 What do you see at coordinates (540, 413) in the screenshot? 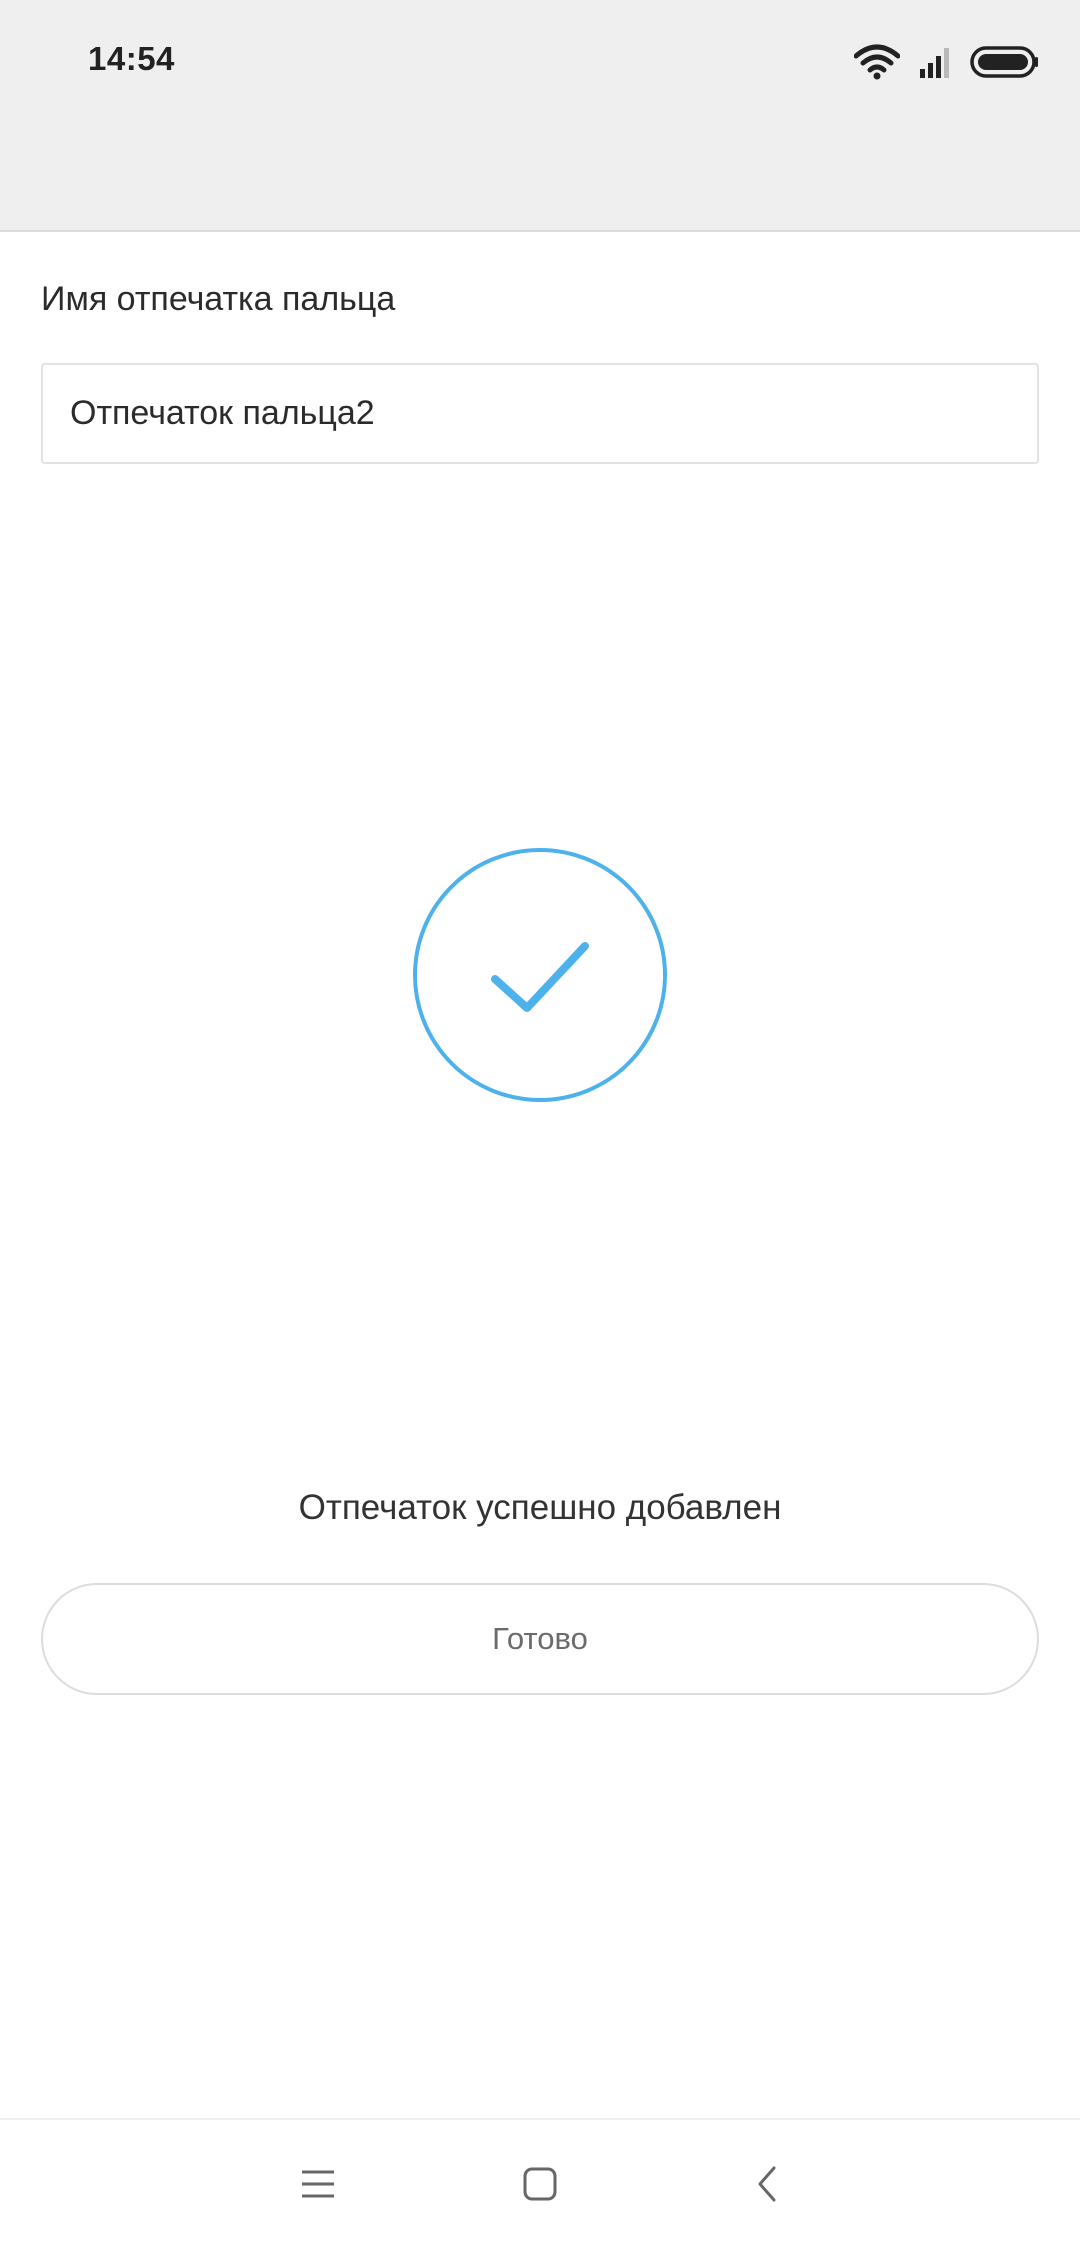
I see `fingerprint-name-input` at bounding box center [540, 413].